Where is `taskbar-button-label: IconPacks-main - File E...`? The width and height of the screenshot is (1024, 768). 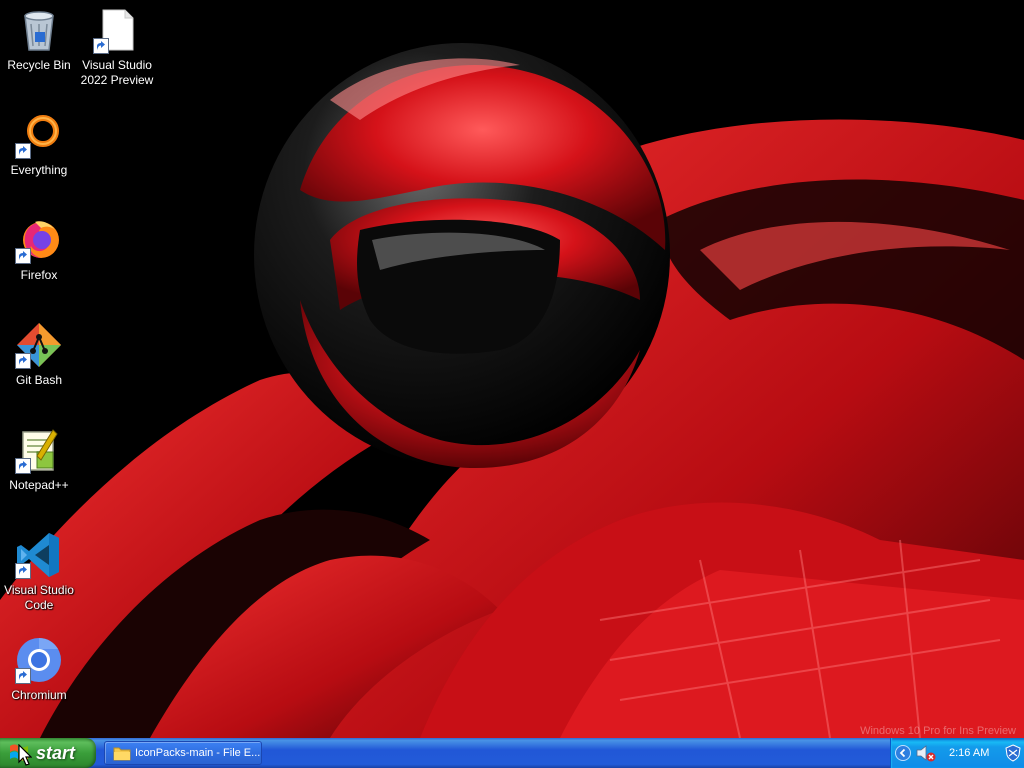 taskbar-button-label: IconPacks-main - File E... is located at coordinates (198, 753).